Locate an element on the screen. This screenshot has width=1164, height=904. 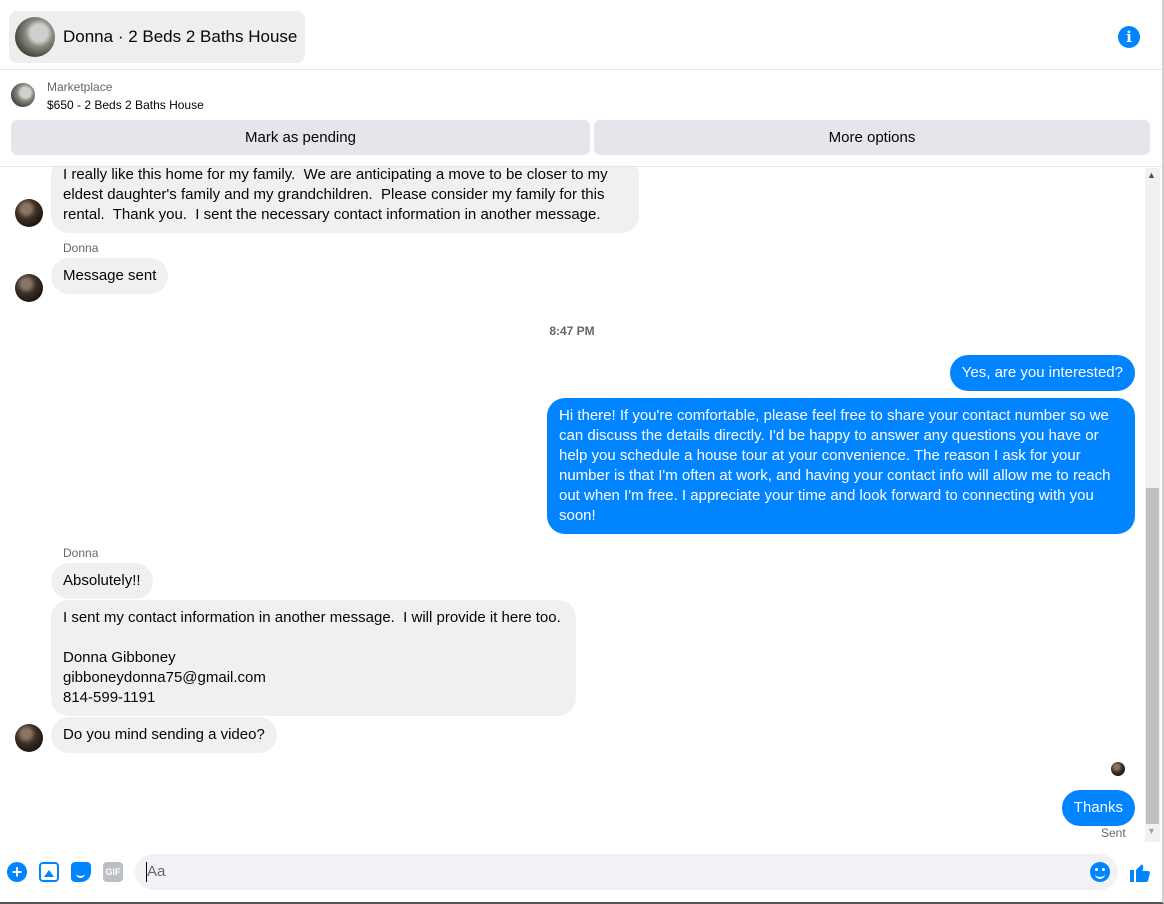
info-icon: i is located at coordinates (1129, 37).